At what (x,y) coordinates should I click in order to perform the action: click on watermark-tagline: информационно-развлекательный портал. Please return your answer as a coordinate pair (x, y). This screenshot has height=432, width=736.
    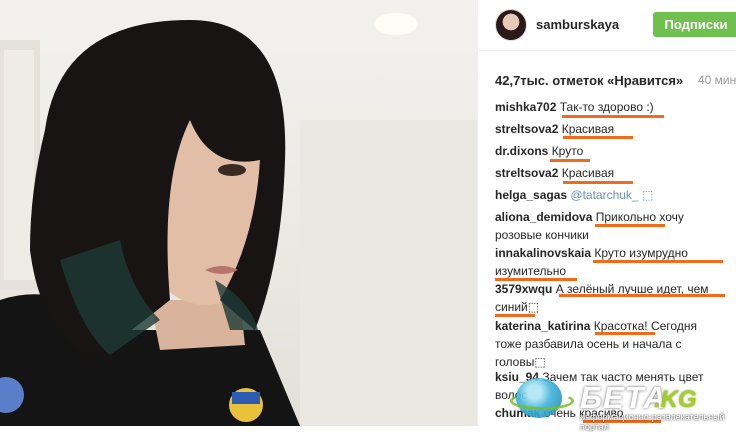
    Looking at the image, I should click on (652, 422).